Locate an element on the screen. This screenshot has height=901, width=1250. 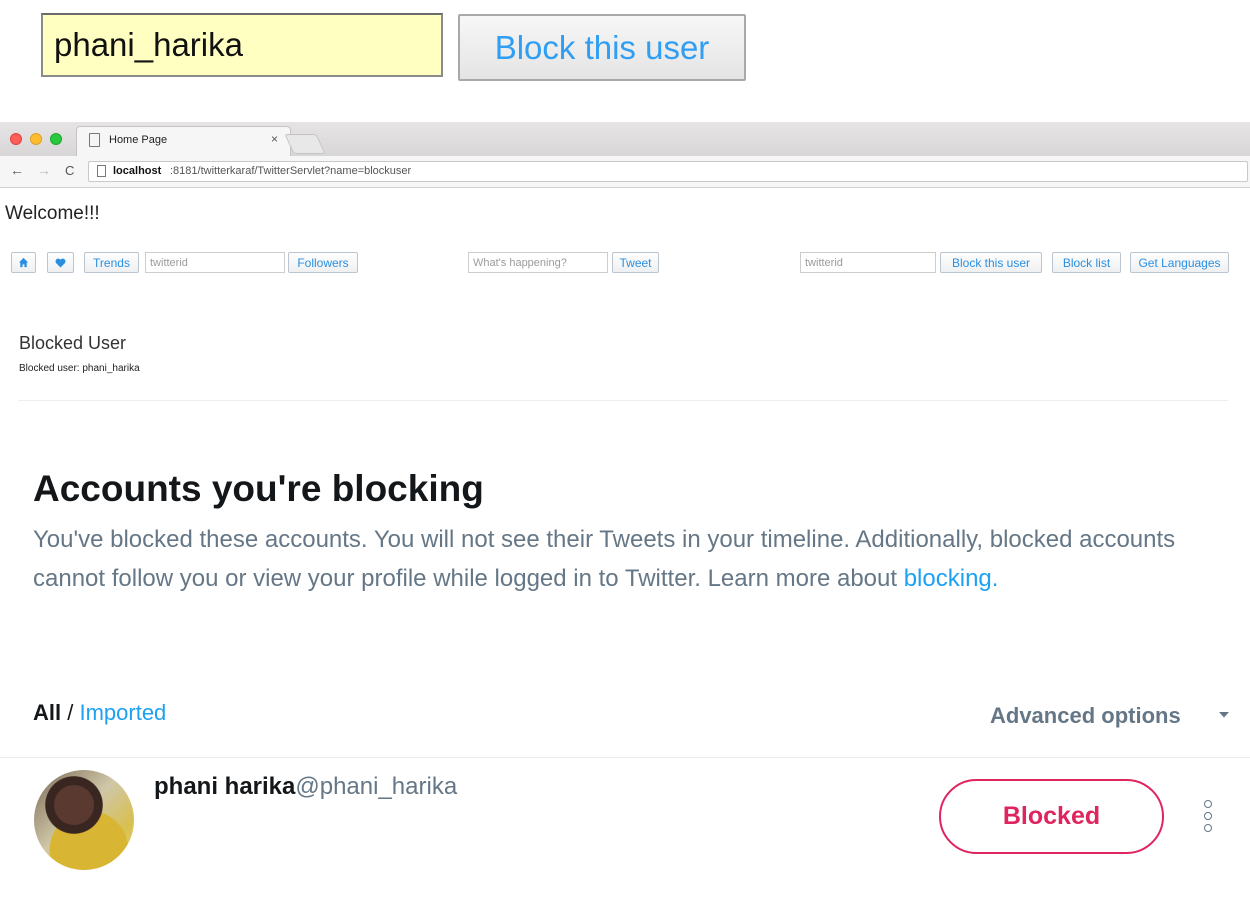
result-text: Blocked user: phani_harika is located at coordinates (79, 368).